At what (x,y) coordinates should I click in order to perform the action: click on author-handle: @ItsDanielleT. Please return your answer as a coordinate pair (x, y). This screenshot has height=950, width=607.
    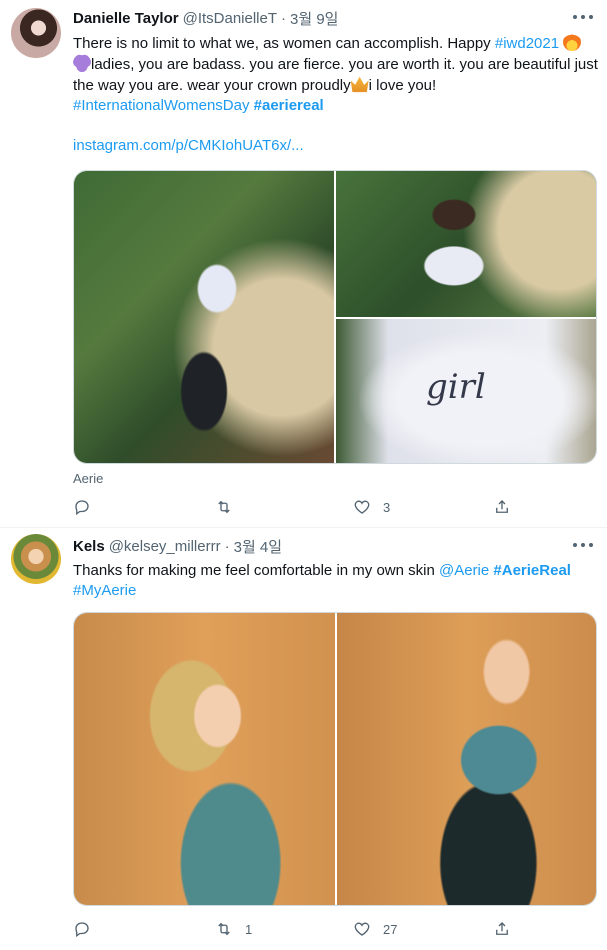
    Looking at the image, I should click on (230, 18).